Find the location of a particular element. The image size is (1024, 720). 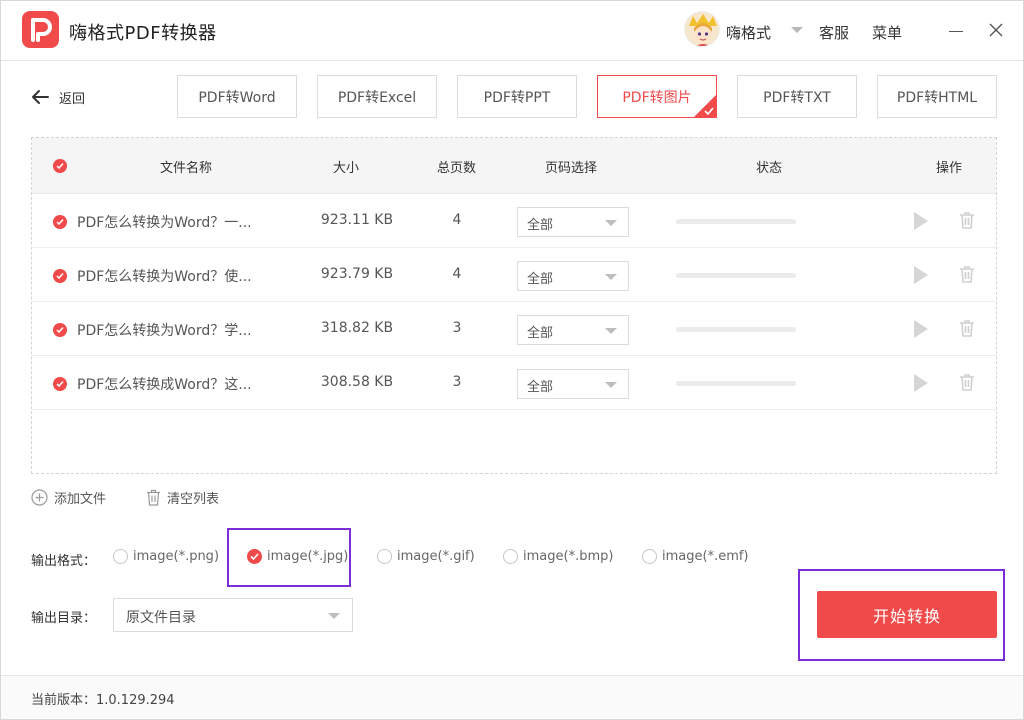

clear-list-button: 清空列表 is located at coordinates (182, 497).